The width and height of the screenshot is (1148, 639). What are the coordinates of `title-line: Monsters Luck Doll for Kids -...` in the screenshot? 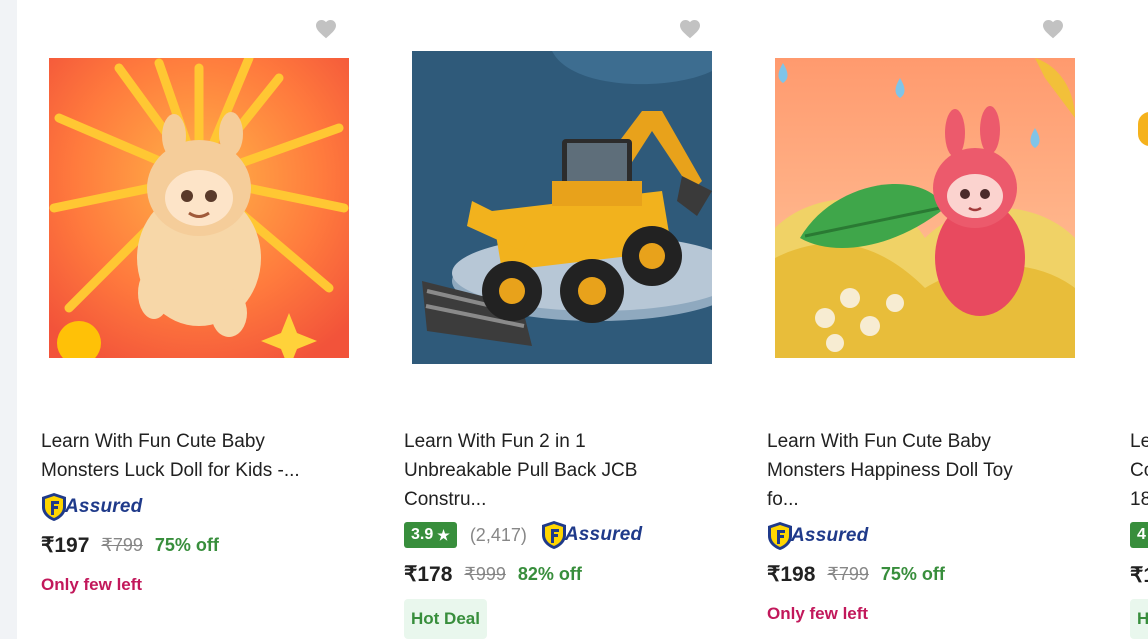 It's located at (170, 470).